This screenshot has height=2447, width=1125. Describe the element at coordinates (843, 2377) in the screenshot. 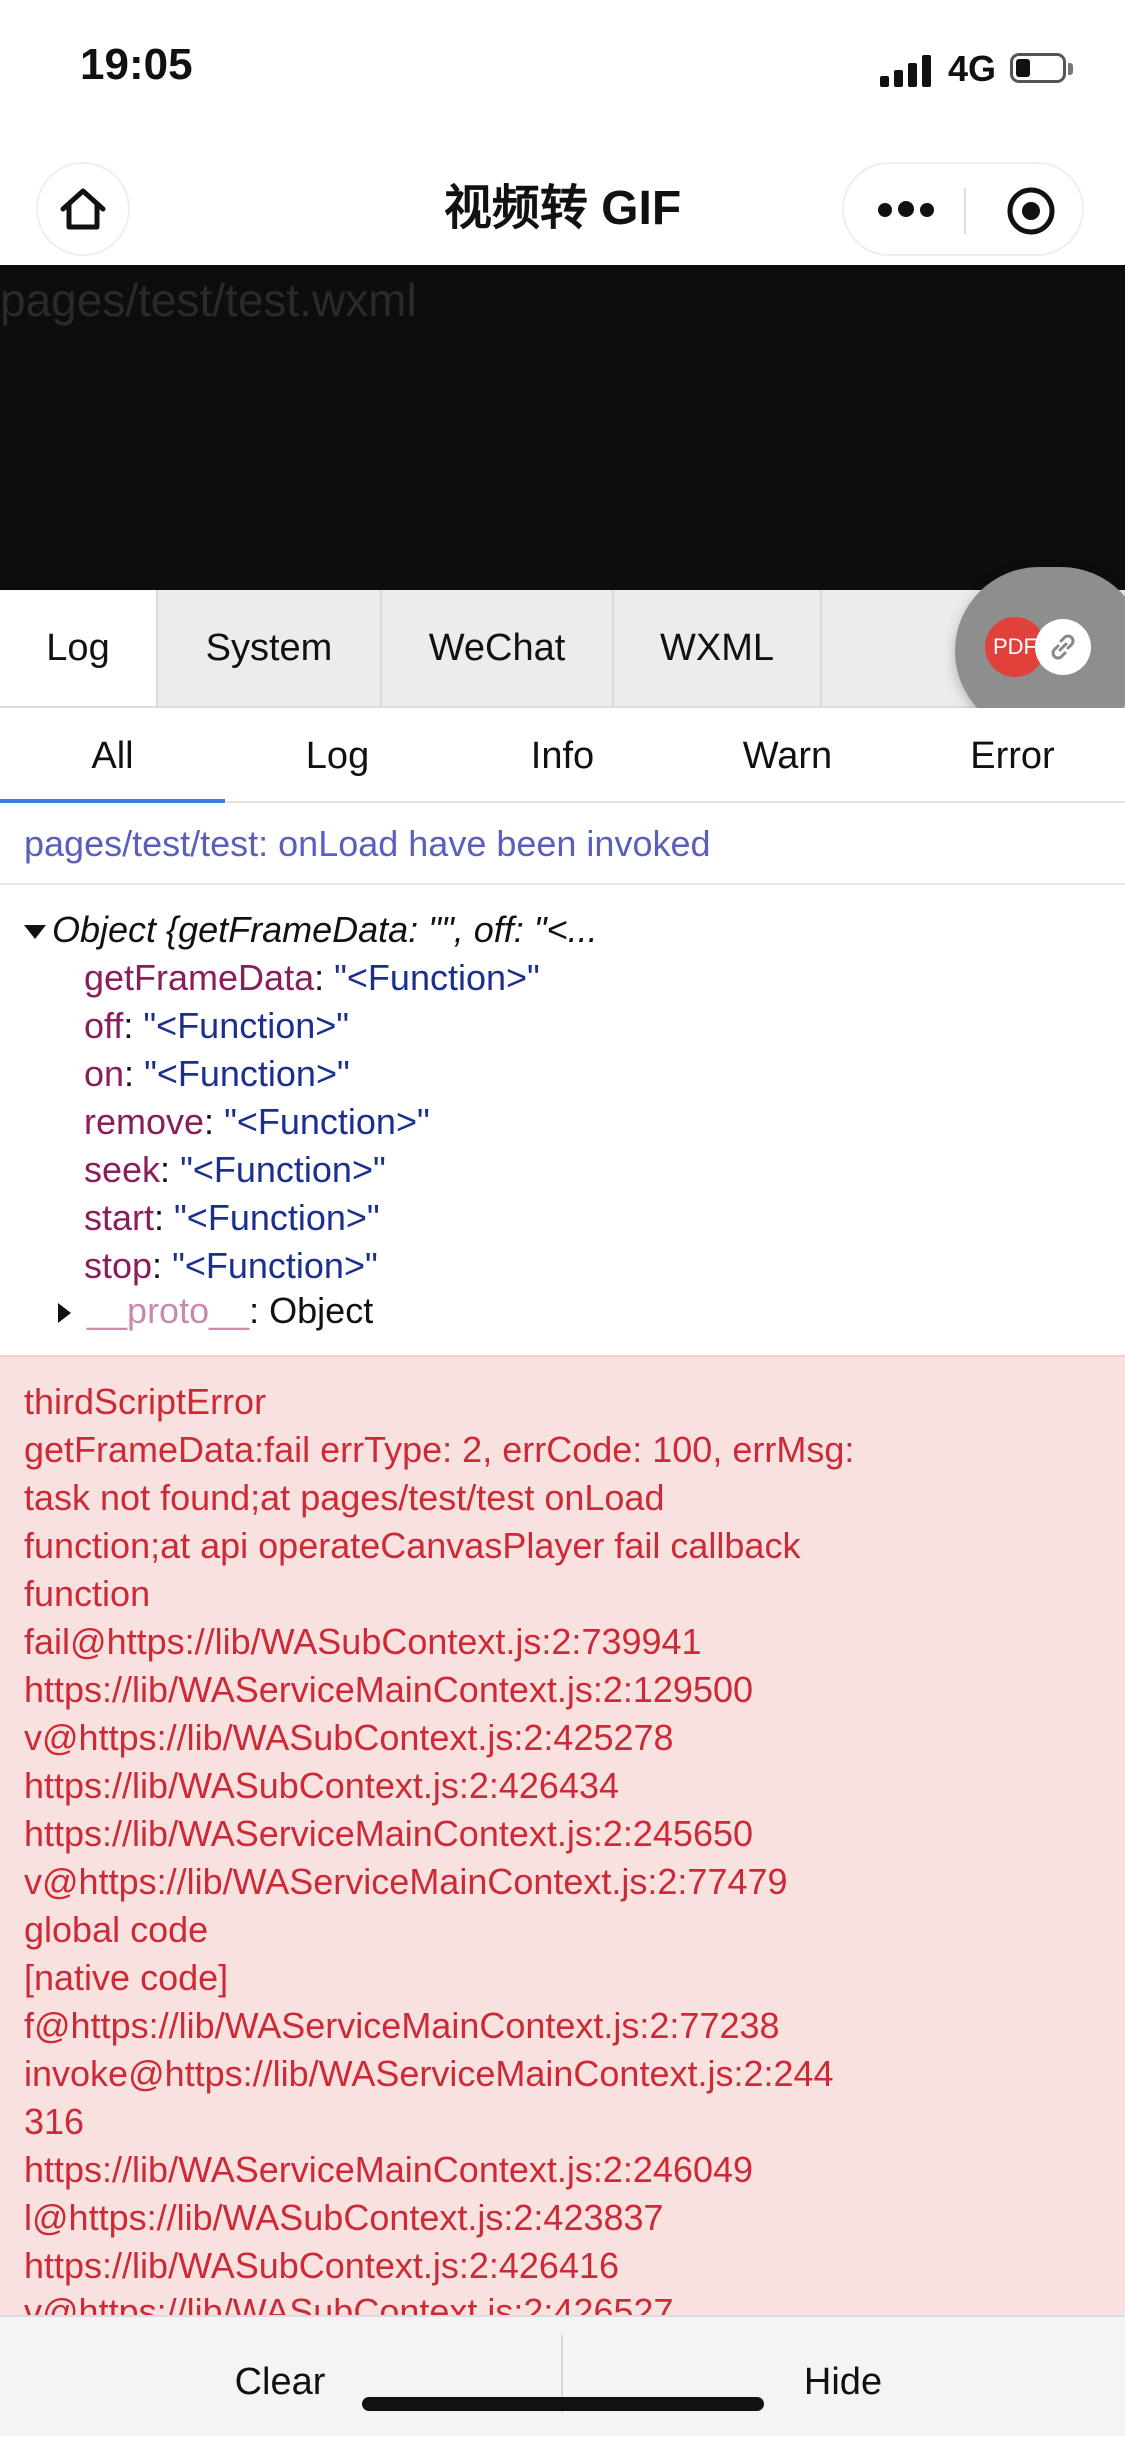

I see `hide-button: Hide` at that location.